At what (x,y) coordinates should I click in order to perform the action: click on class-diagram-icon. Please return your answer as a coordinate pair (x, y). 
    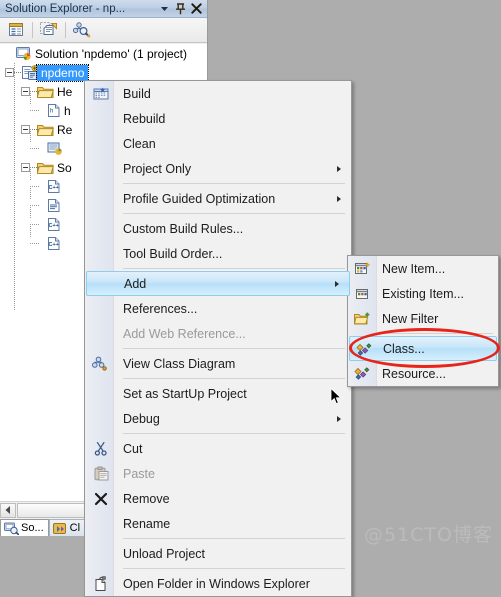
    Looking at the image, I should click on (101, 363).